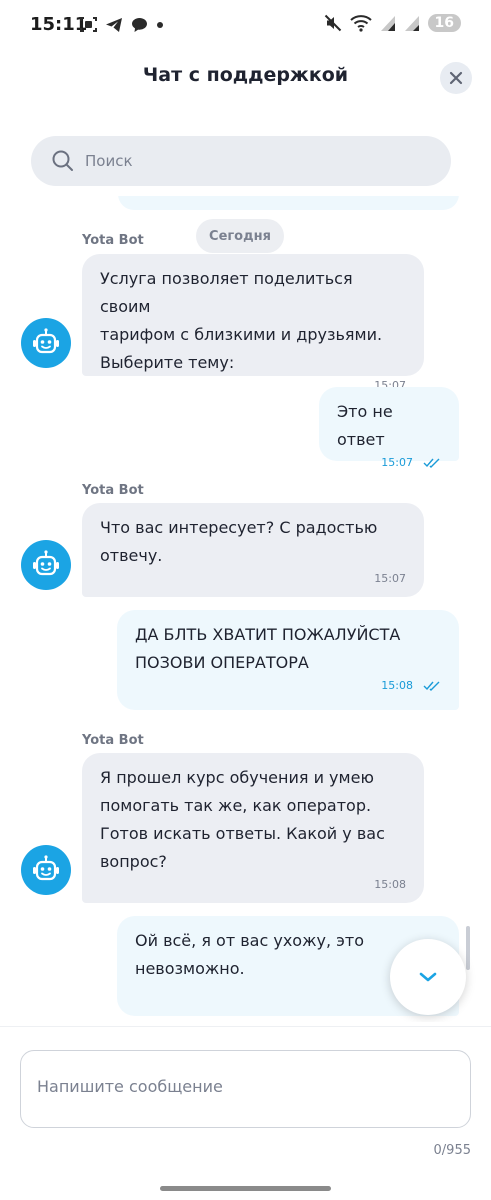 This screenshot has height=1200, width=491. I want to click on close-icon, so click(456, 78).